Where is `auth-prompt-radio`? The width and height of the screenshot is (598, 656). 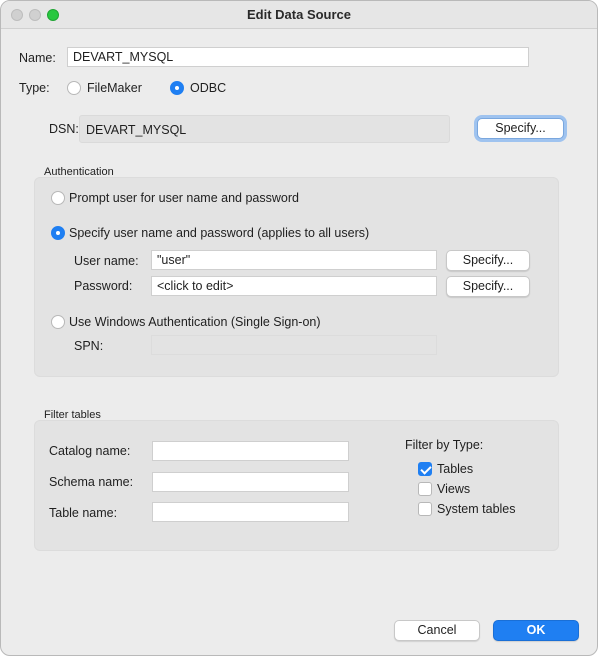
auth-prompt-radio is located at coordinates (58, 198).